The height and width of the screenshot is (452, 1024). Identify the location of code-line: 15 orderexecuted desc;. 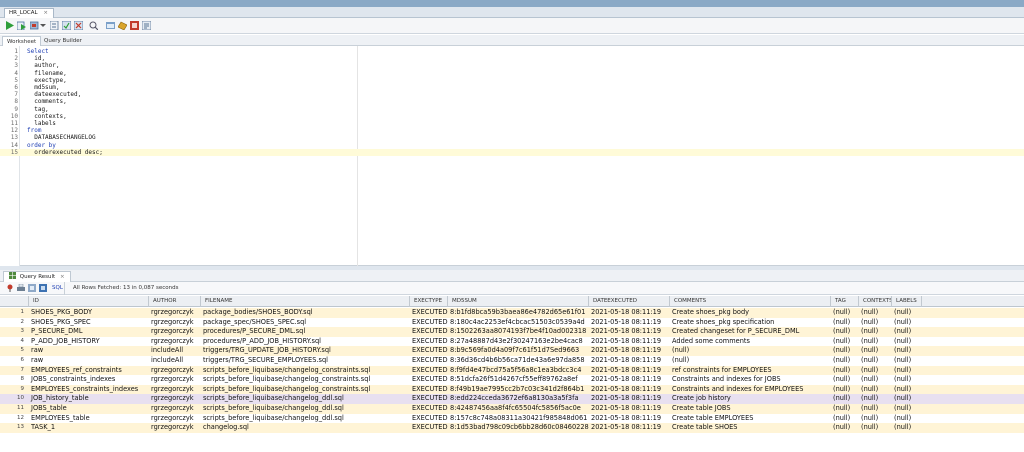
(512, 152).